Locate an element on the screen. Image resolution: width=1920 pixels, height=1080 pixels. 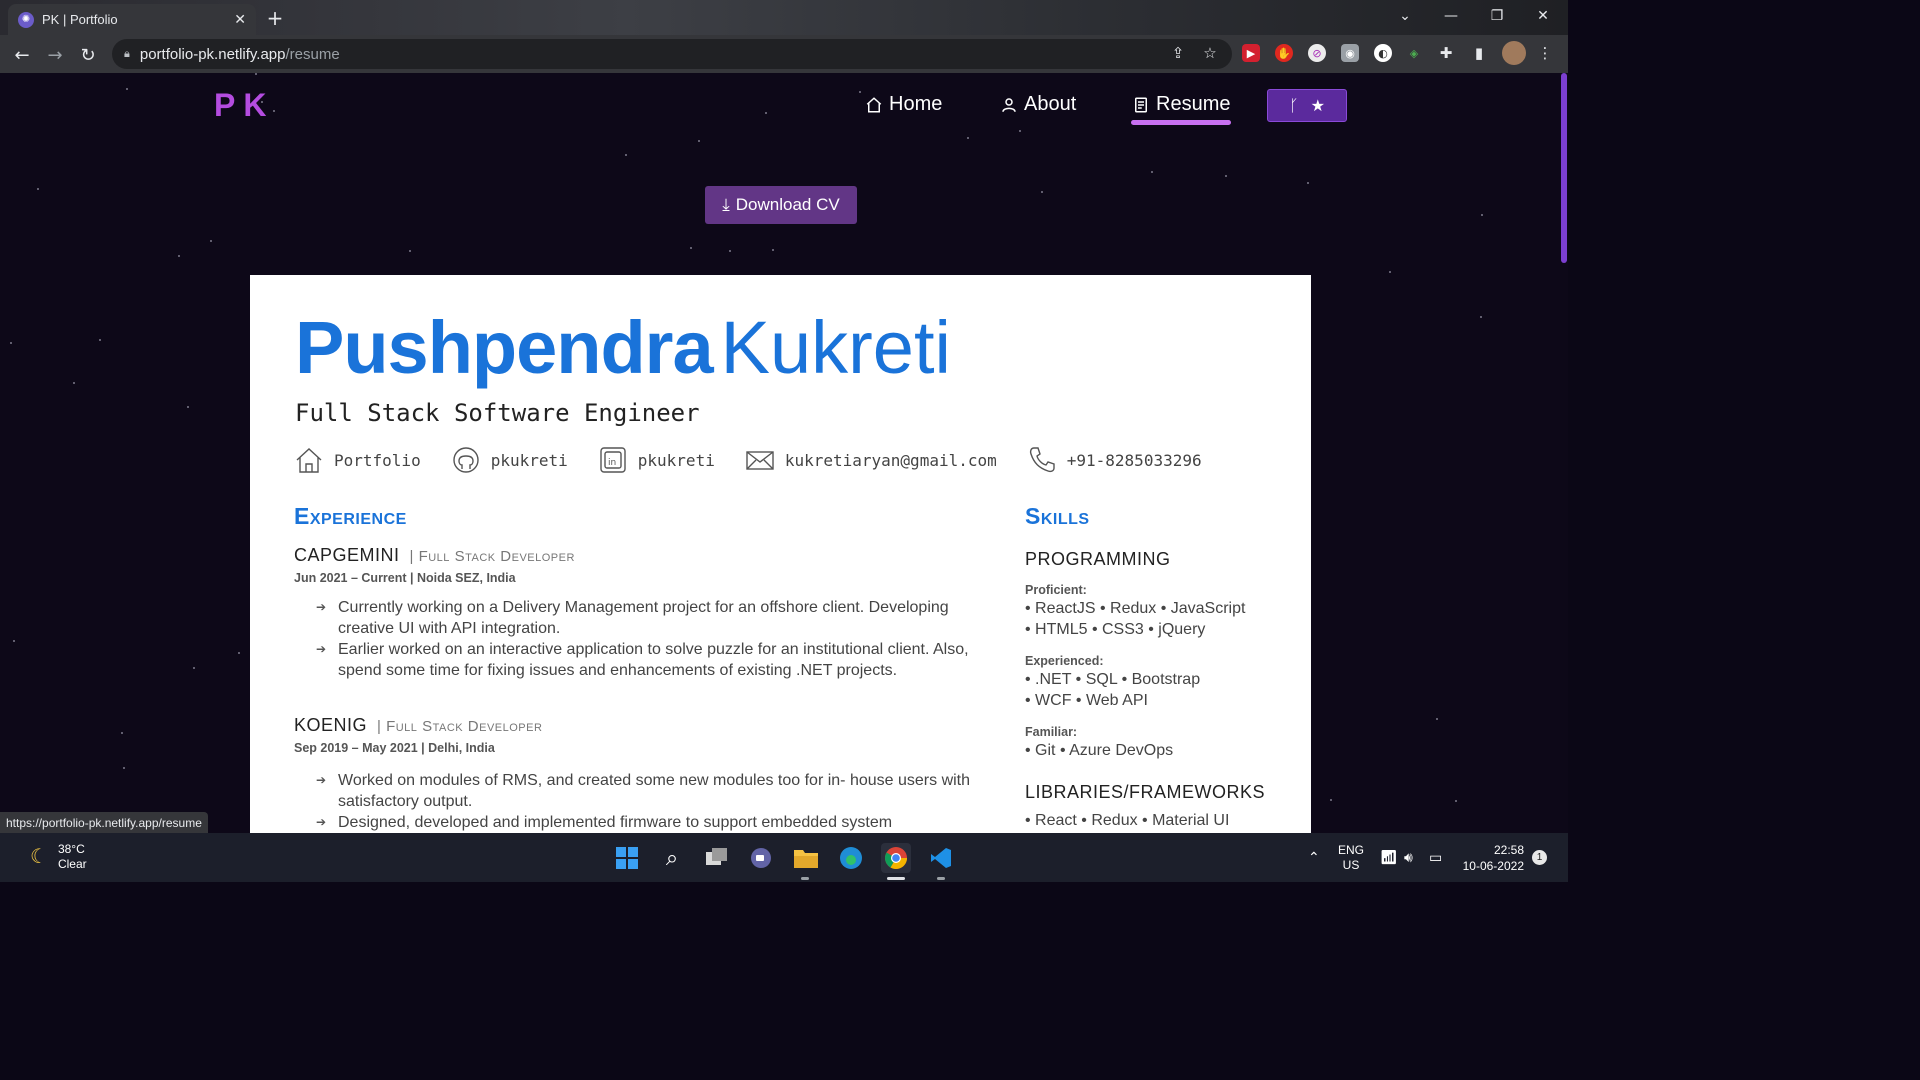
github-star-button: ᚴ ★ is located at coordinates (1307, 105).